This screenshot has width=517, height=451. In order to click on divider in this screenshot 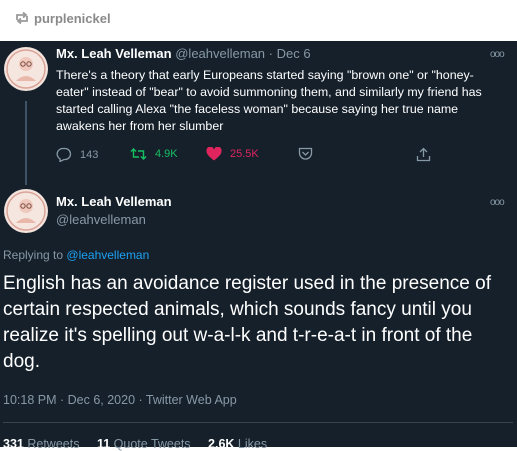, I will do `click(258, 422)`.